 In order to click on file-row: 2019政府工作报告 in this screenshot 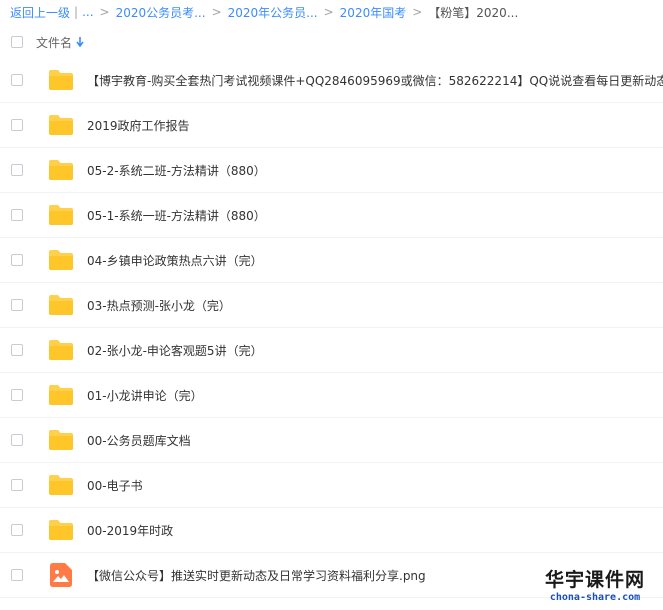, I will do `click(331, 125)`.